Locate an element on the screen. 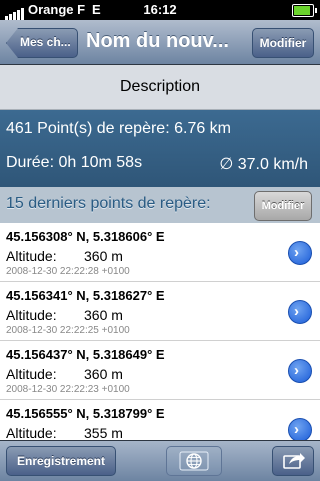 Image resolution: width=320 pixels, height=481 pixels. coordinates: 45.156341° N, 5.318627° E is located at coordinates (85, 295).